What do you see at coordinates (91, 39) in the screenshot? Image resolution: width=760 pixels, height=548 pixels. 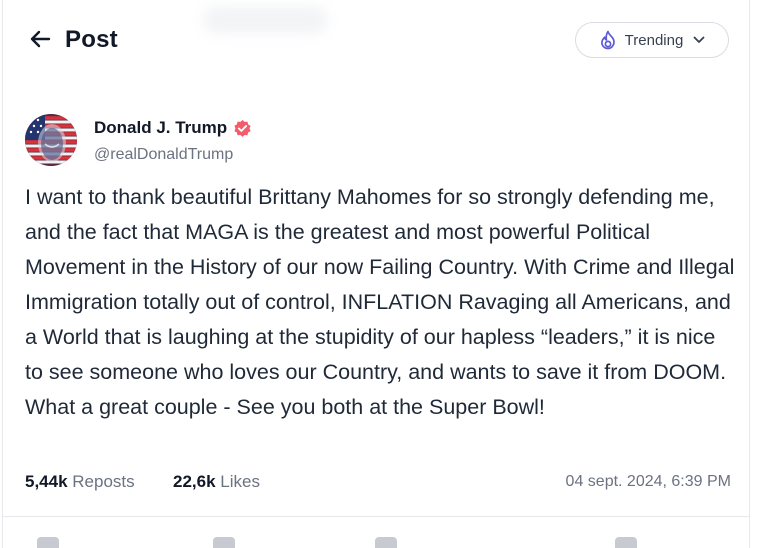 I see `page-title: Post` at bounding box center [91, 39].